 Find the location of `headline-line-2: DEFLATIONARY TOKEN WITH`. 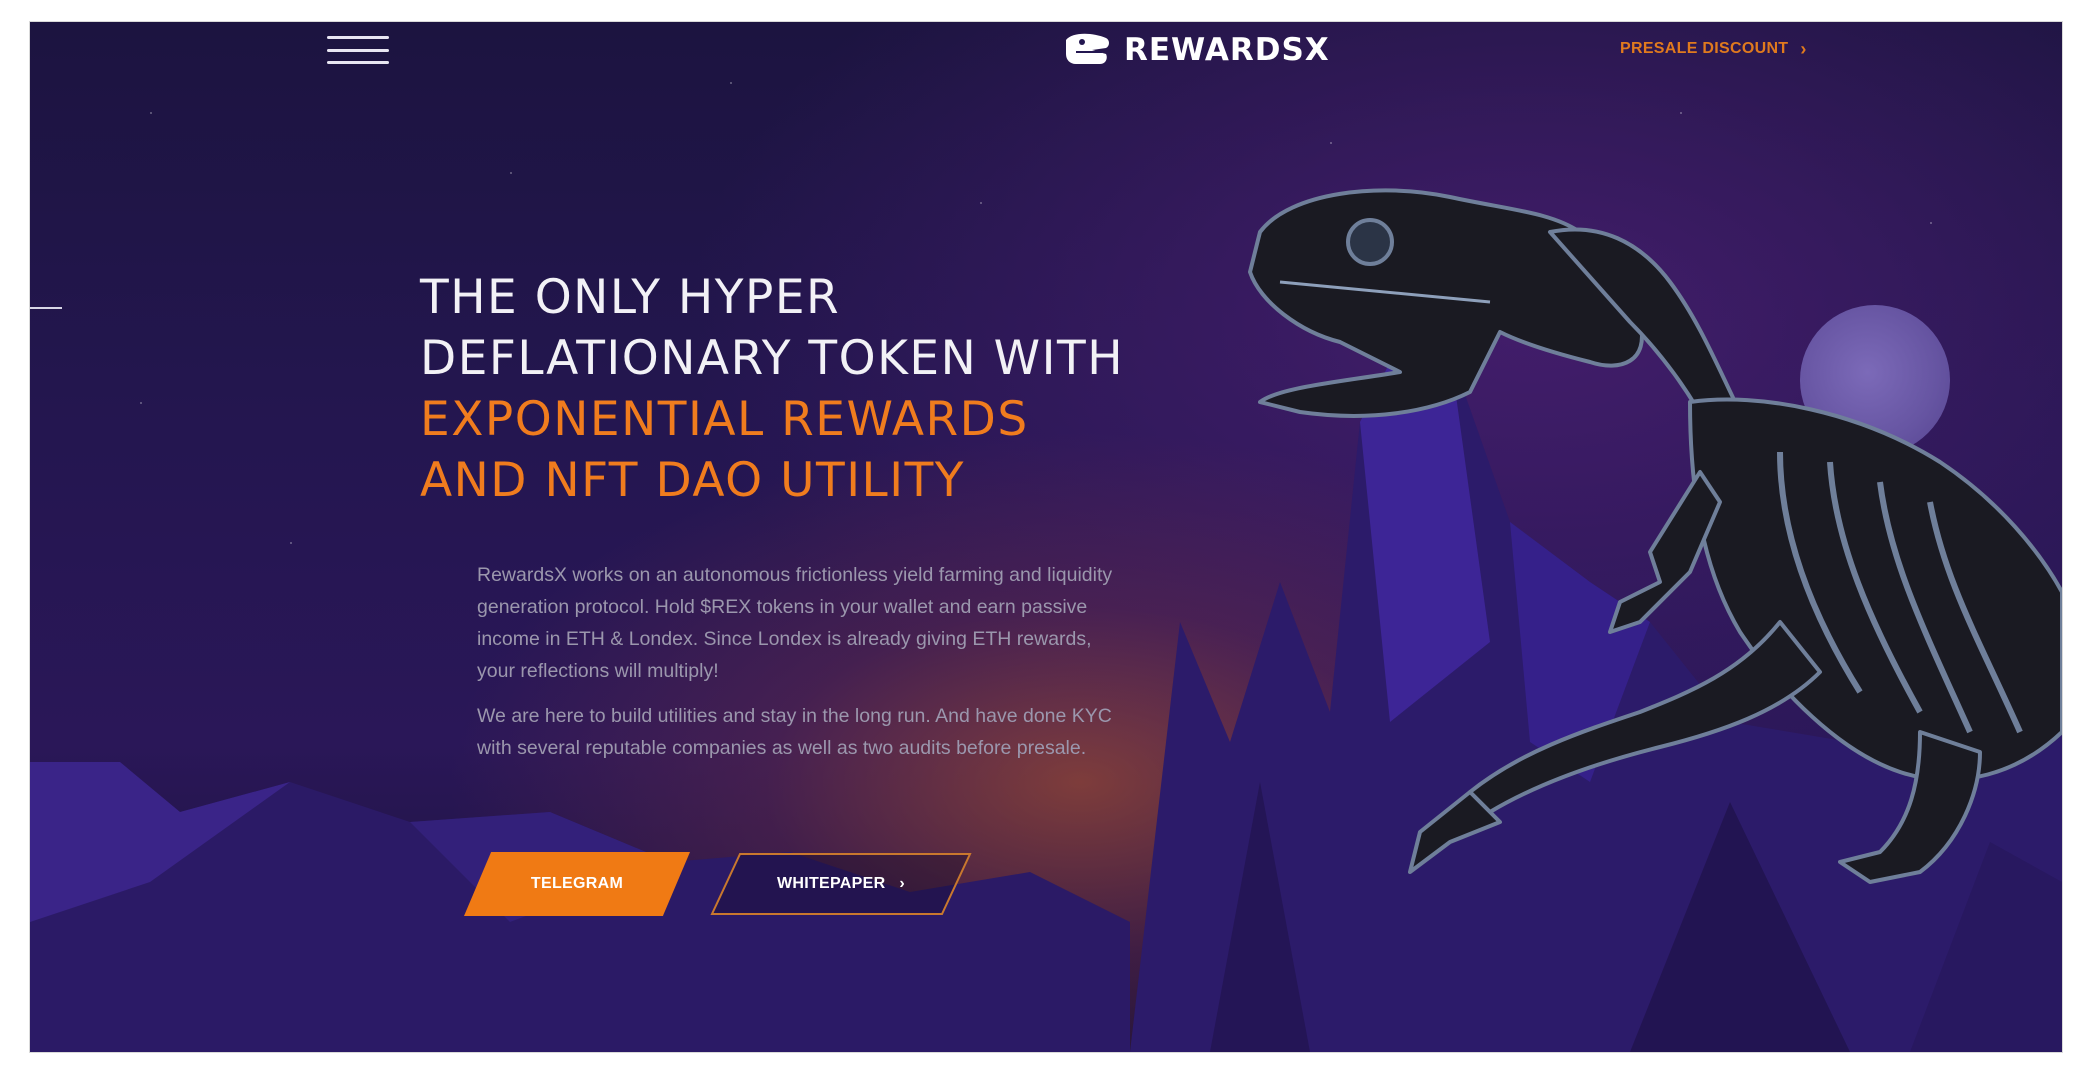

headline-line-2: DEFLATIONARY TOKEN WITH is located at coordinates (772, 358).